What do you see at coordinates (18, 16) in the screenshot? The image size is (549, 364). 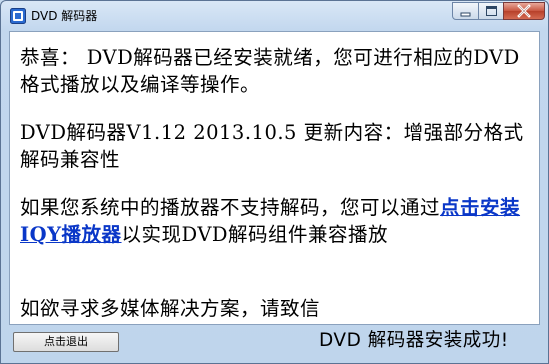 I see `dvd-app-icon` at bounding box center [18, 16].